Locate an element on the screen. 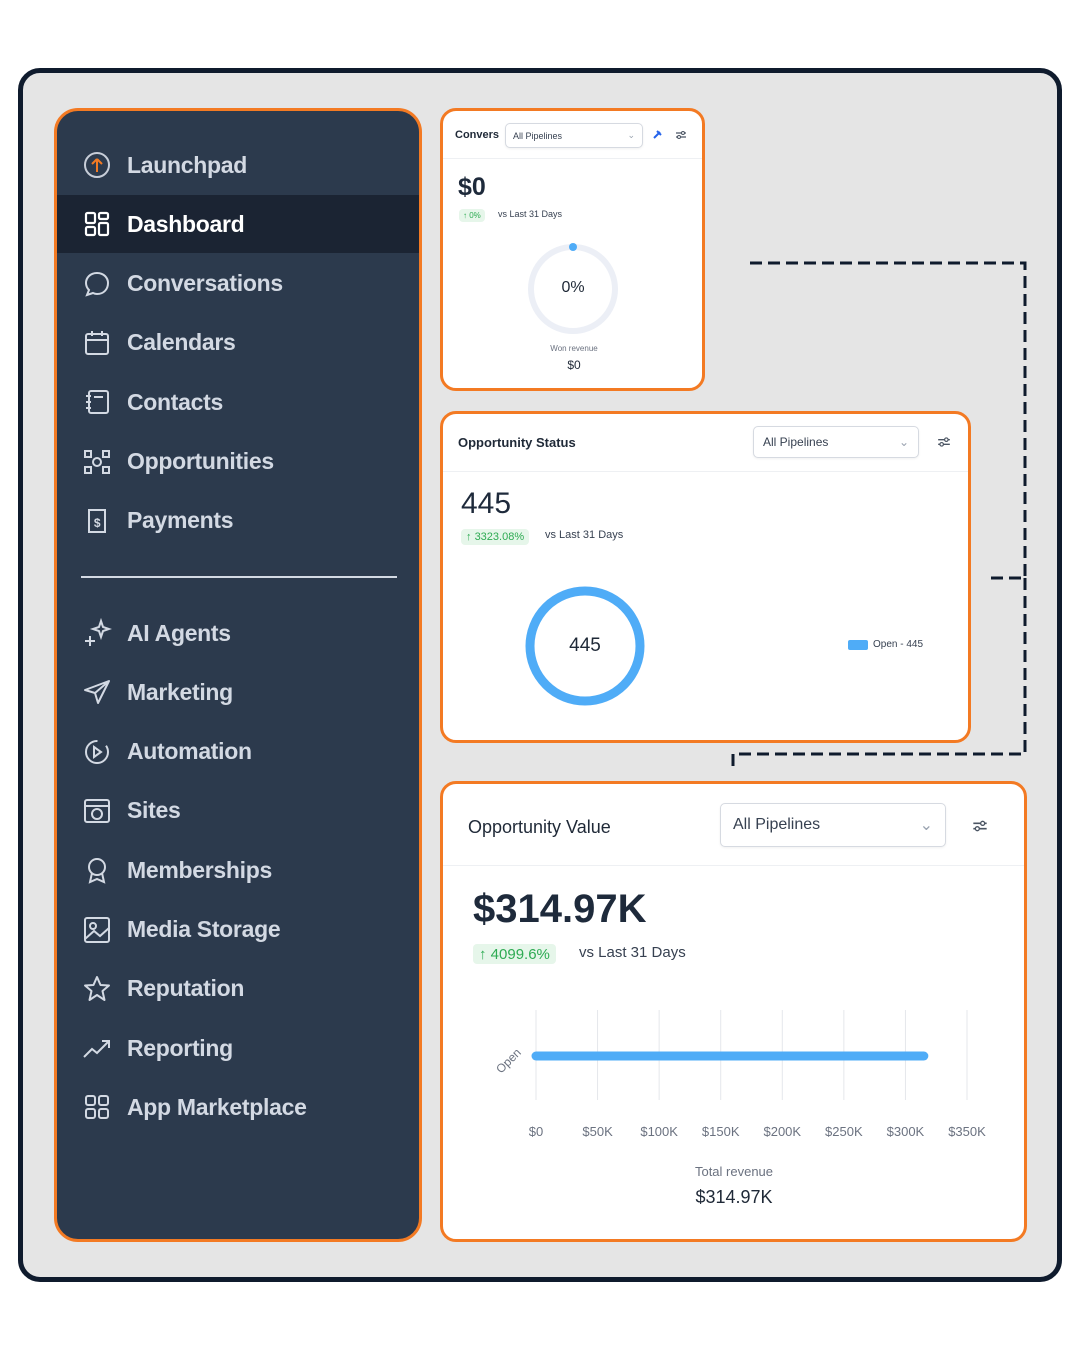 This screenshot has width=1080, height=1350. x-tick-label: $350K is located at coordinates (967, 1131).